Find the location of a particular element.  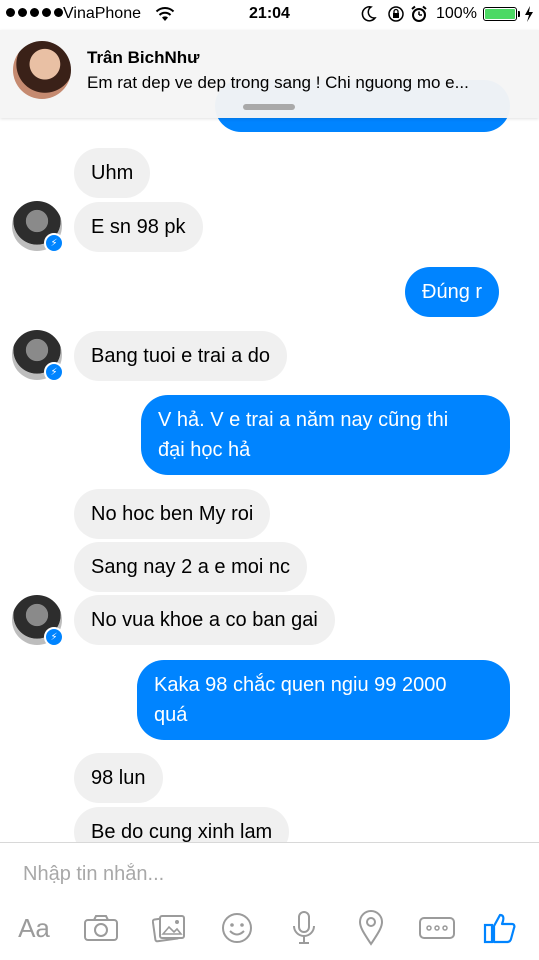

battery-icon is located at coordinates (501, 14).